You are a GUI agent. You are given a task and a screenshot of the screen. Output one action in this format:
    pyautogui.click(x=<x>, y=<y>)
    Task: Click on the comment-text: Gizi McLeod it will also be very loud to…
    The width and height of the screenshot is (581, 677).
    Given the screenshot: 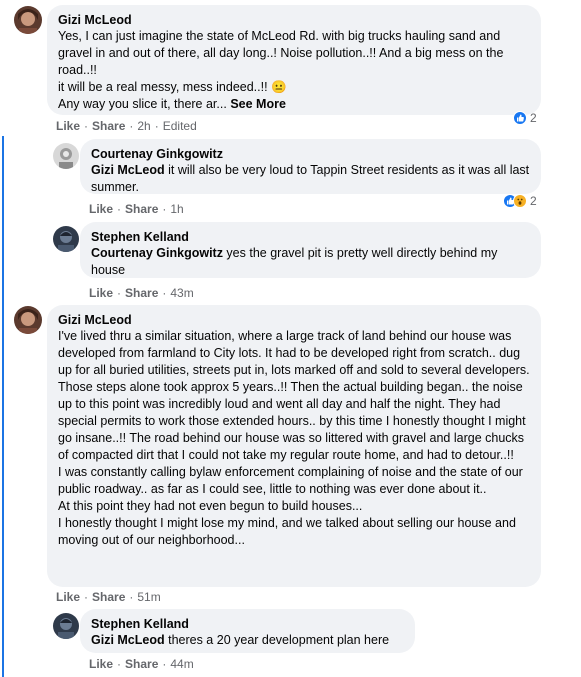 What is the action you would take?
    pyautogui.click(x=310, y=179)
    